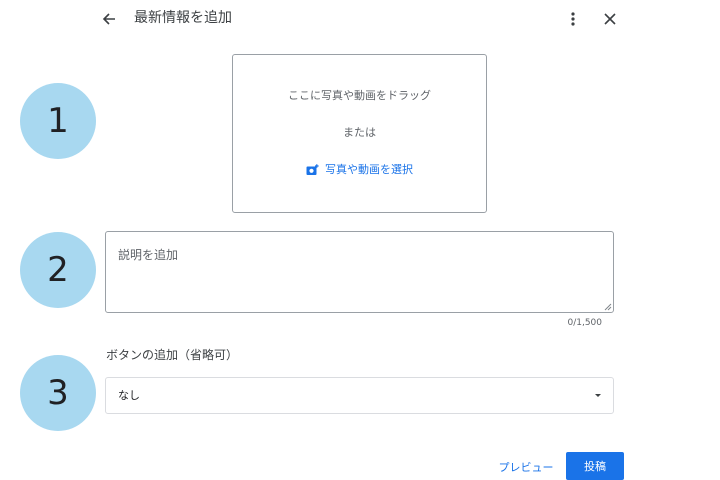  What do you see at coordinates (359, 272) in the screenshot?
I see `description-input` at bounding box center [359, 272].